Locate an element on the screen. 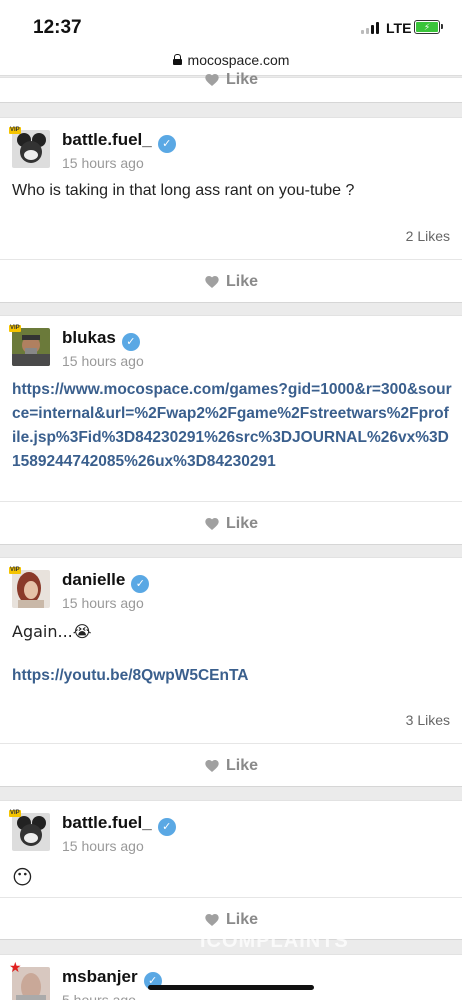 This screenshot has width=462, height=1000. status-time: 12:37 is located at coordinates (57, 27).